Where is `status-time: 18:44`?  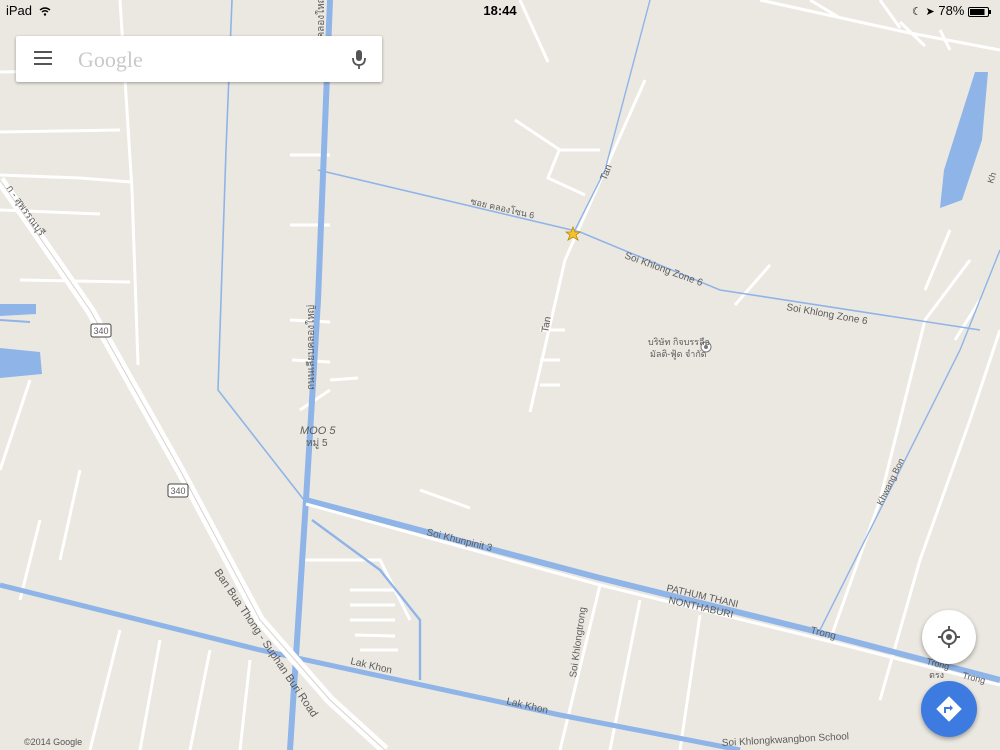 status-time: 18:44 is located at coordinates (500, 10).